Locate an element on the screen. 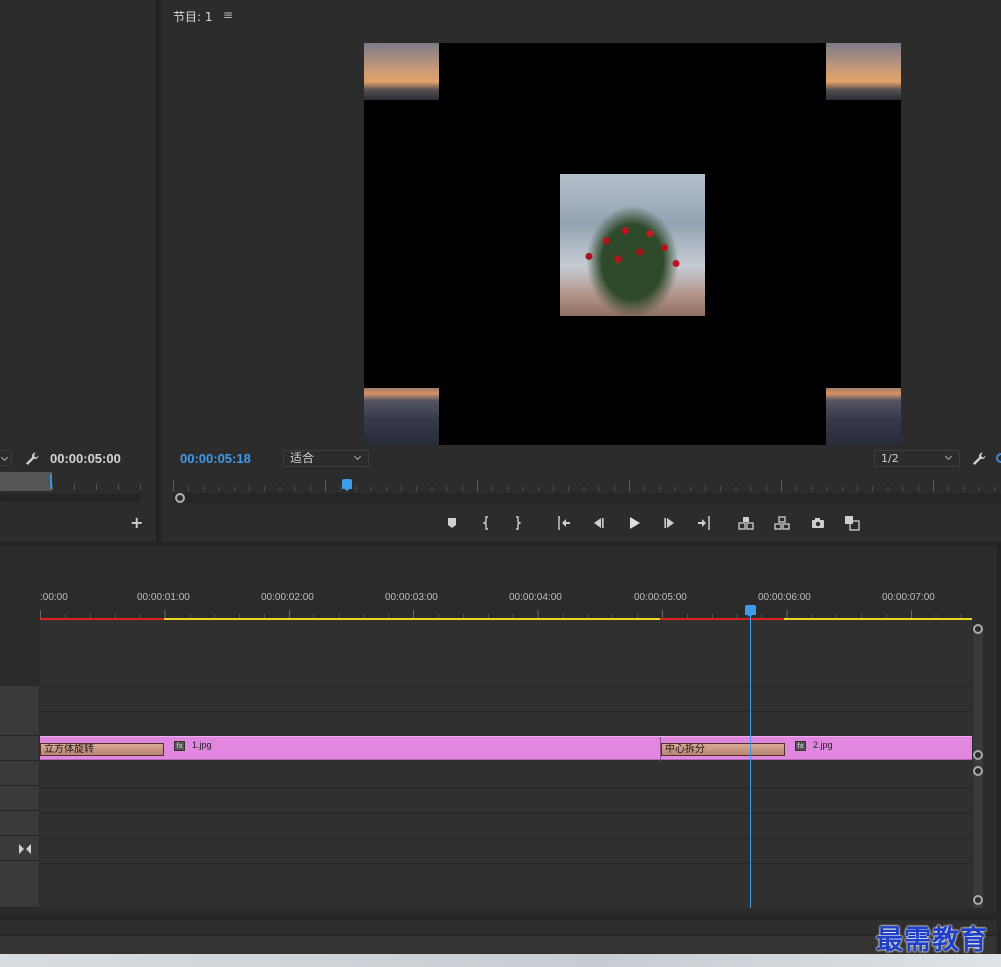 Image resolution: width=1001 pixels, height=967 pixels. ruler-label: 00:00:01:00 is located at coordinates (163, 597).